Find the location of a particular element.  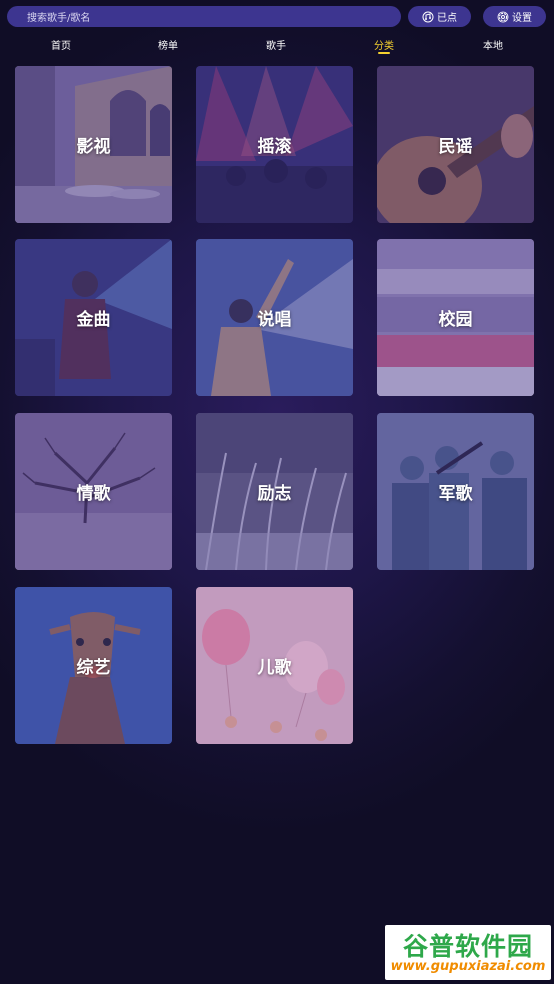

settings-button: 设置 is located at coordinates (514, 16).